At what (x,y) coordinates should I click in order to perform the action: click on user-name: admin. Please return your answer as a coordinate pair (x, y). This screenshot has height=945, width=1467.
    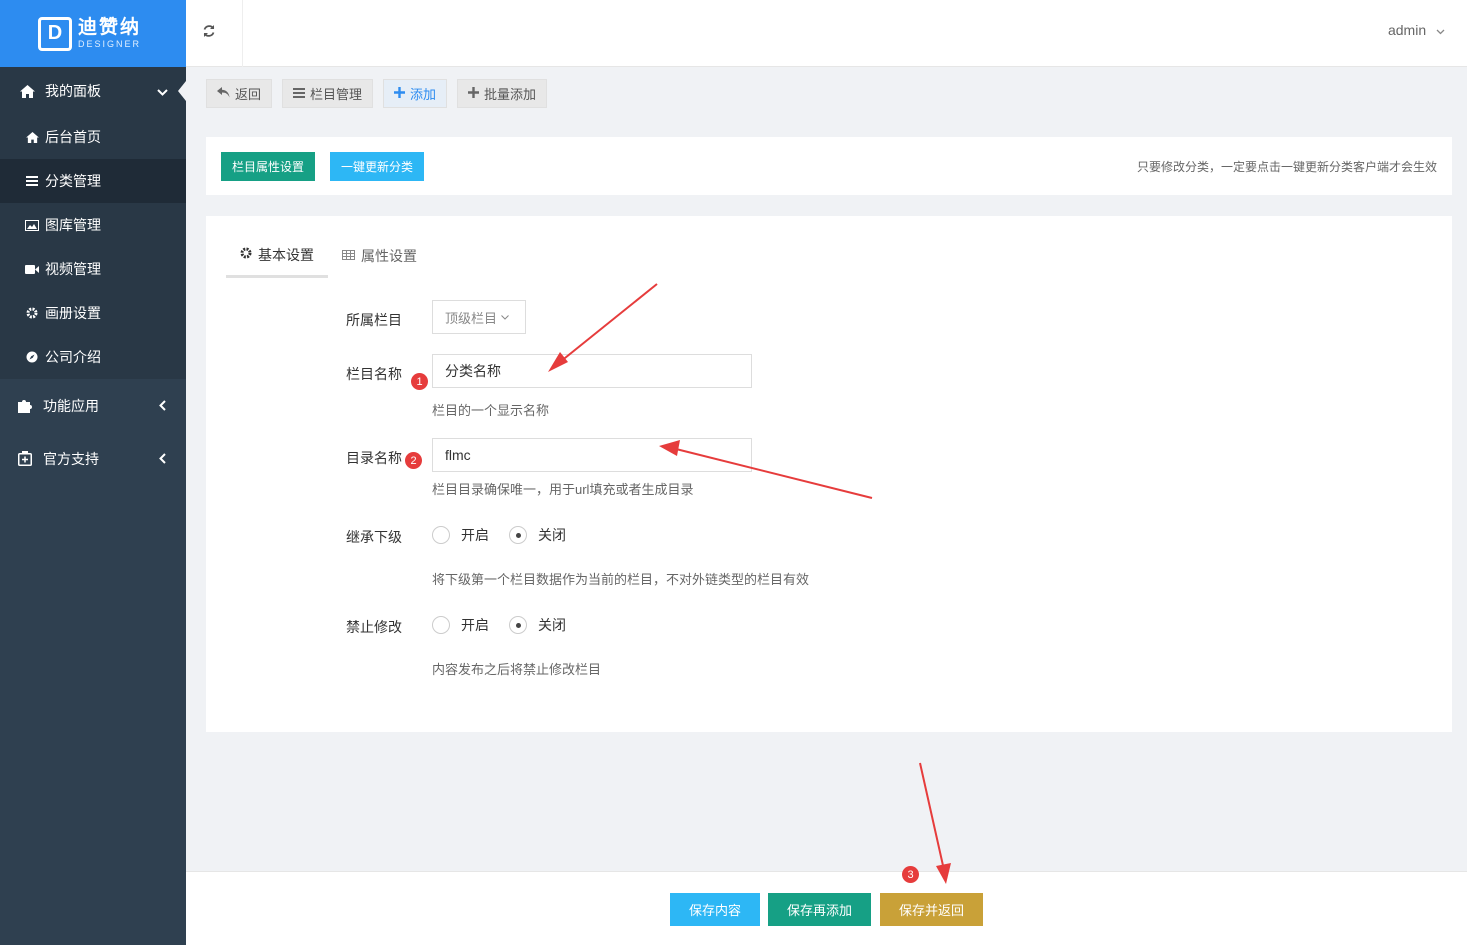
    Looking at the image, I should click on (1407, 30).